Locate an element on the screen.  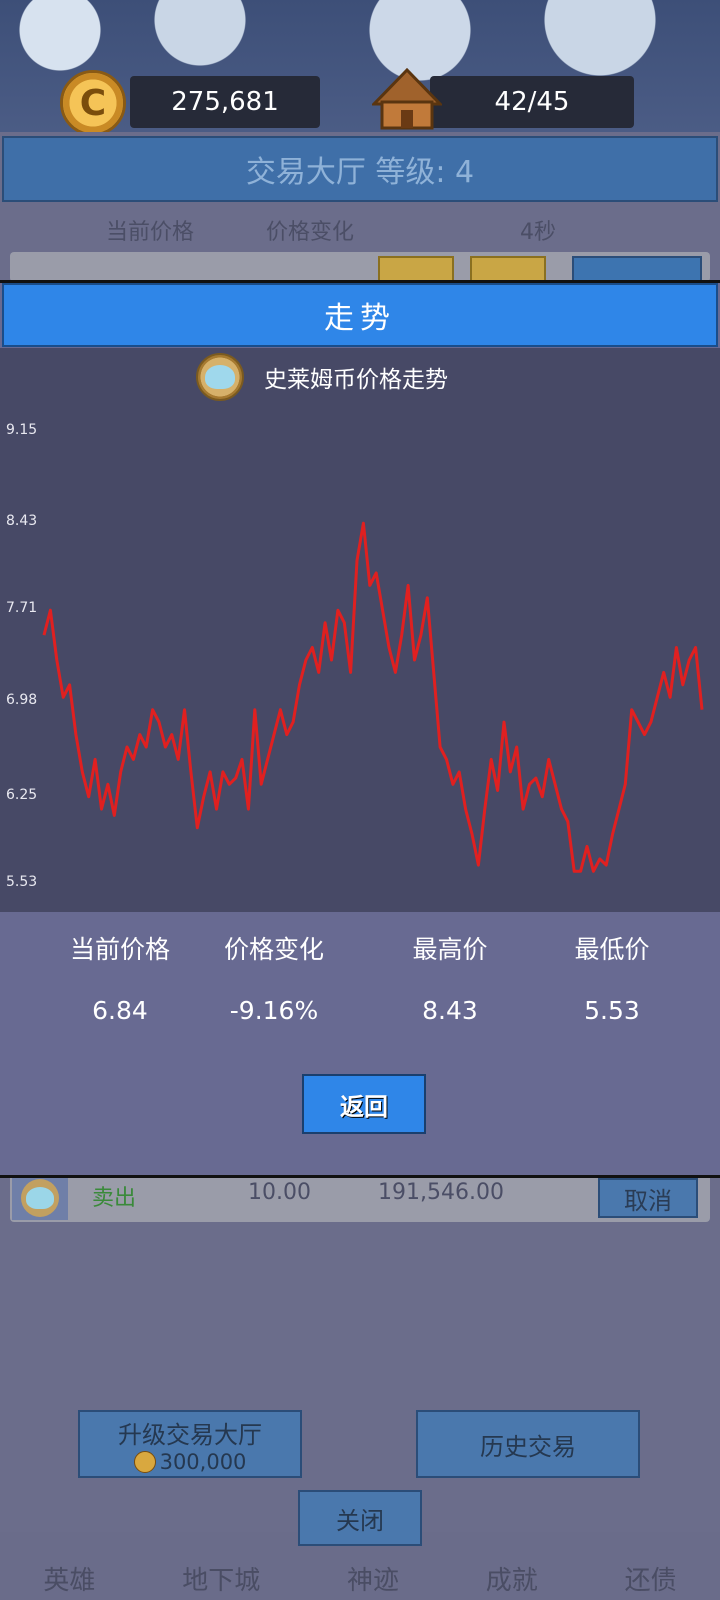
gold-display: 275,681 is located at coordinates (225, 102).